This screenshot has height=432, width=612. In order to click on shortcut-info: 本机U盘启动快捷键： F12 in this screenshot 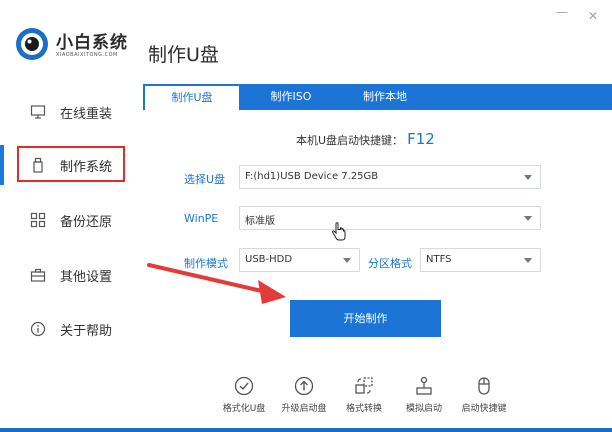, I will do `click(365, 139)`.